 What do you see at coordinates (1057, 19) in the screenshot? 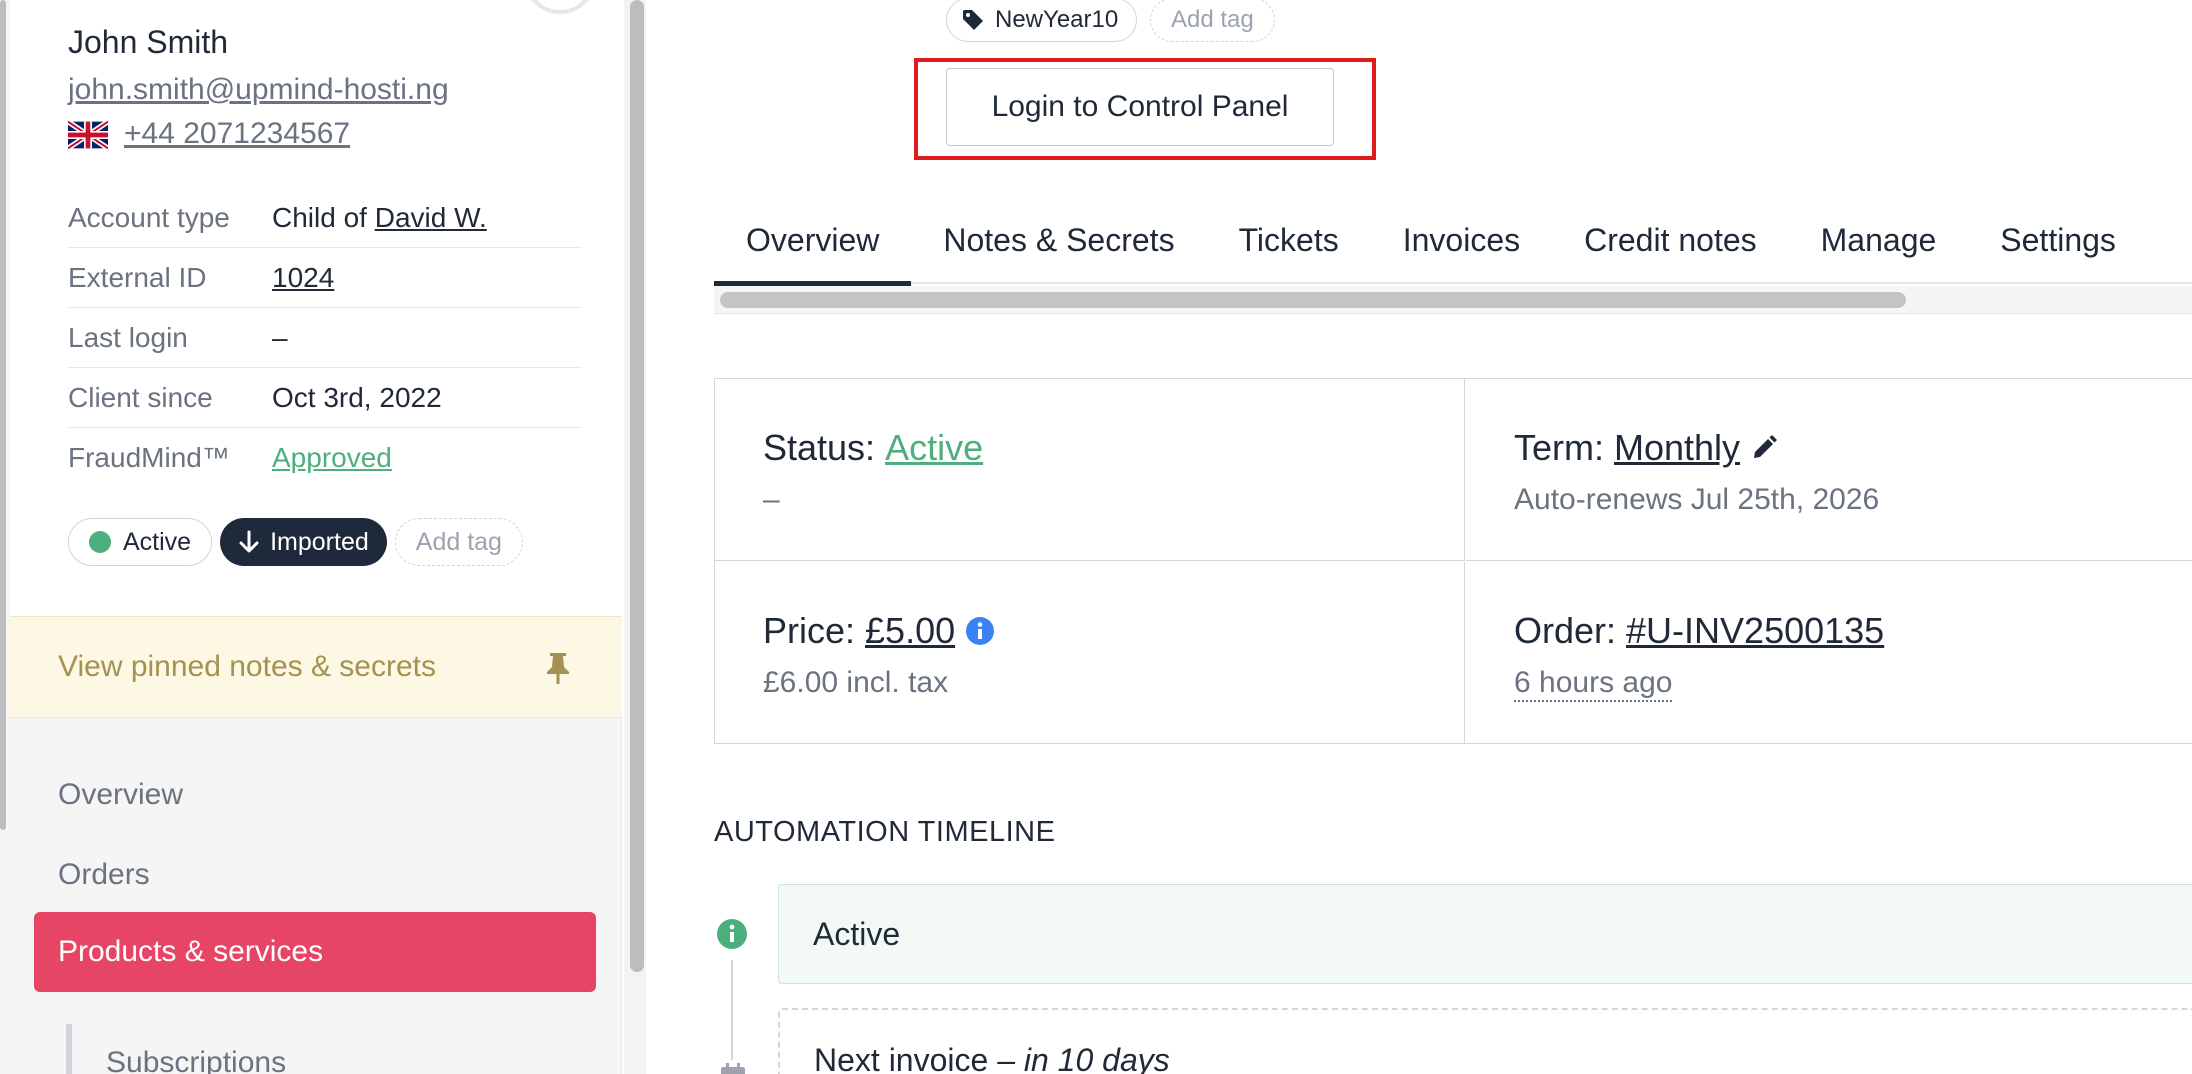
I see `service-tag-label: NewYear10` at bounding box center [1057, 19].